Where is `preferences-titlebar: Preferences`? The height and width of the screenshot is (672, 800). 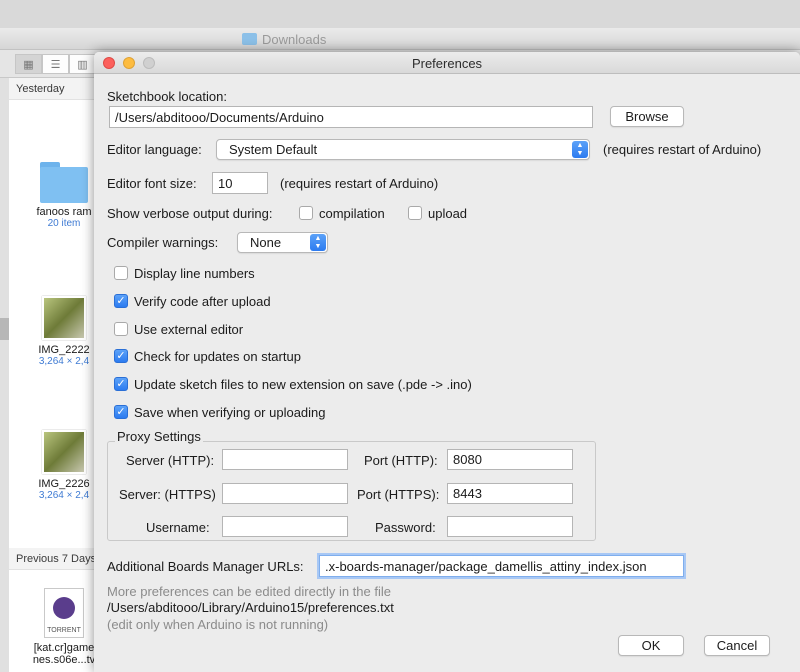
preferences-titlebar: Preferences is located at coordinates (447, 63).